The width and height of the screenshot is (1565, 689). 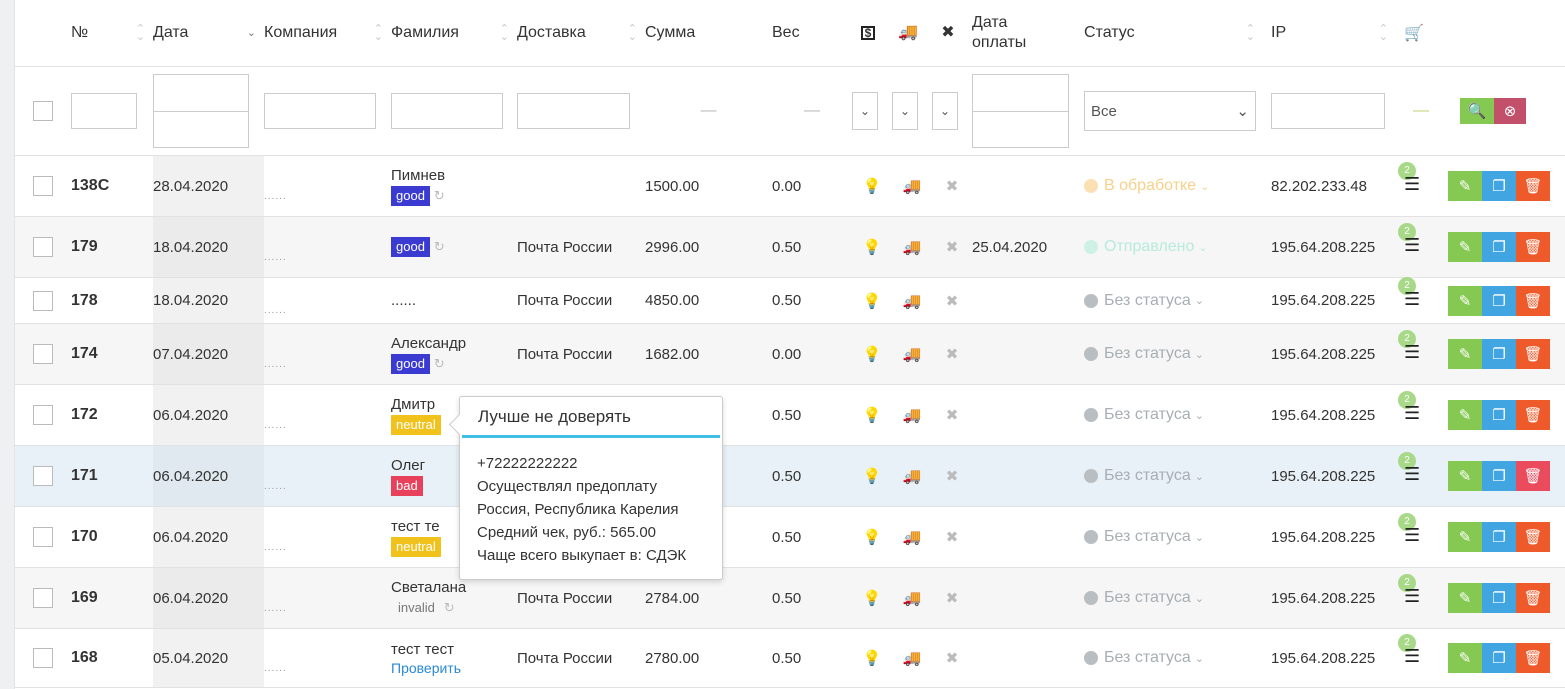 I want to click on filter-num-input, so click(x=104, y=111).